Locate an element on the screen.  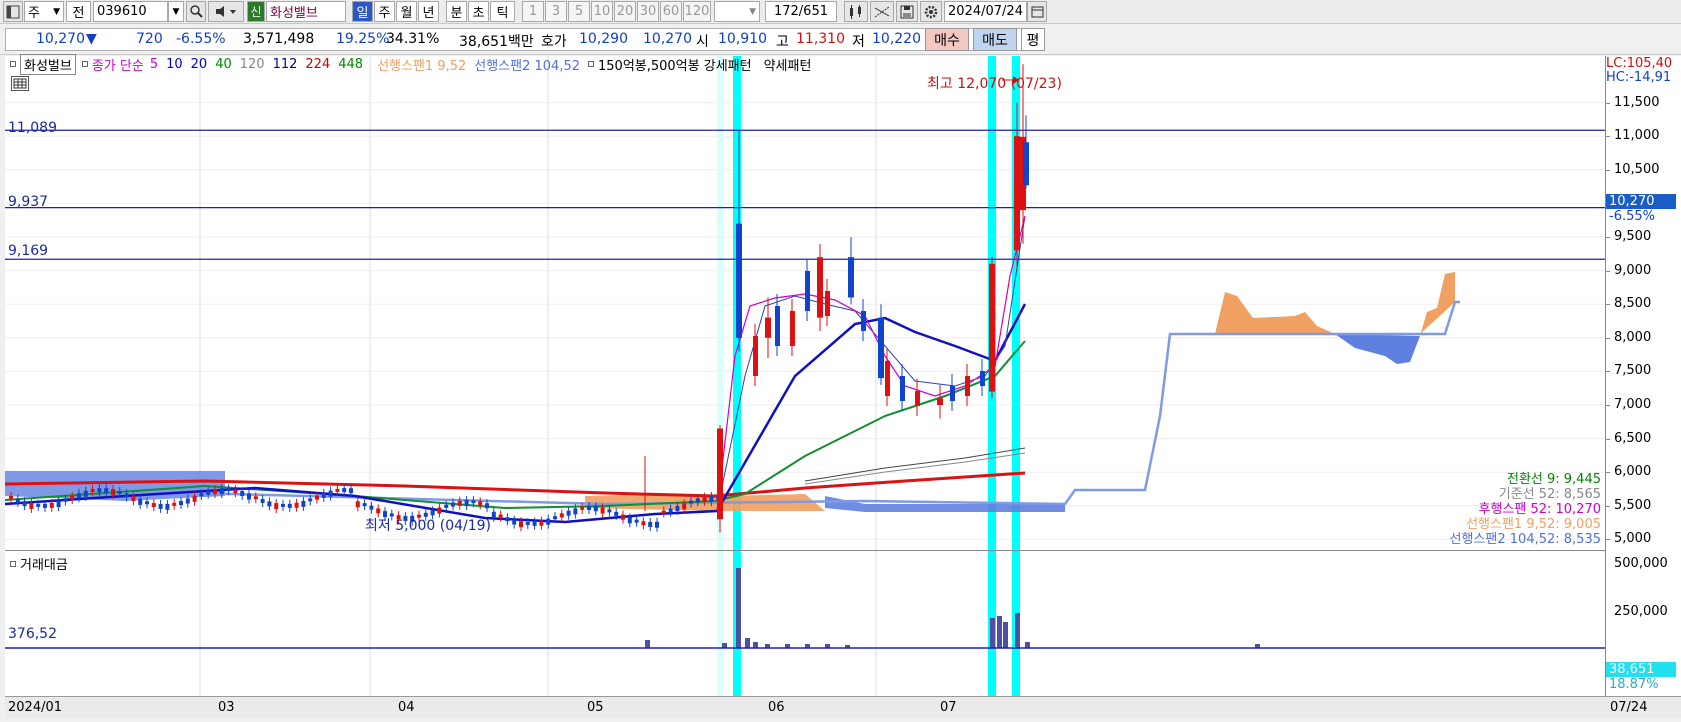
tab-tick: 틱 is located at coordinates (502, 11).